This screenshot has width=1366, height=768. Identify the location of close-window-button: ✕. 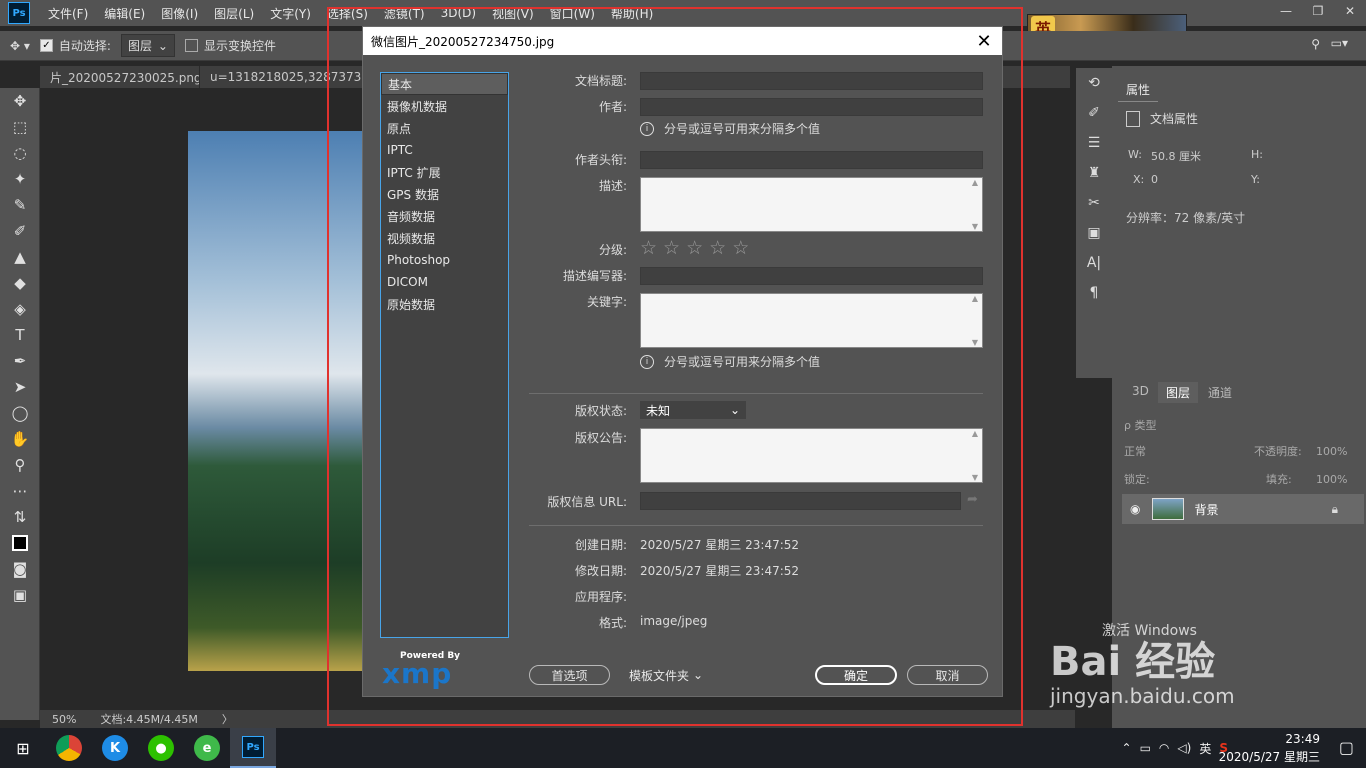
(1350, 11).